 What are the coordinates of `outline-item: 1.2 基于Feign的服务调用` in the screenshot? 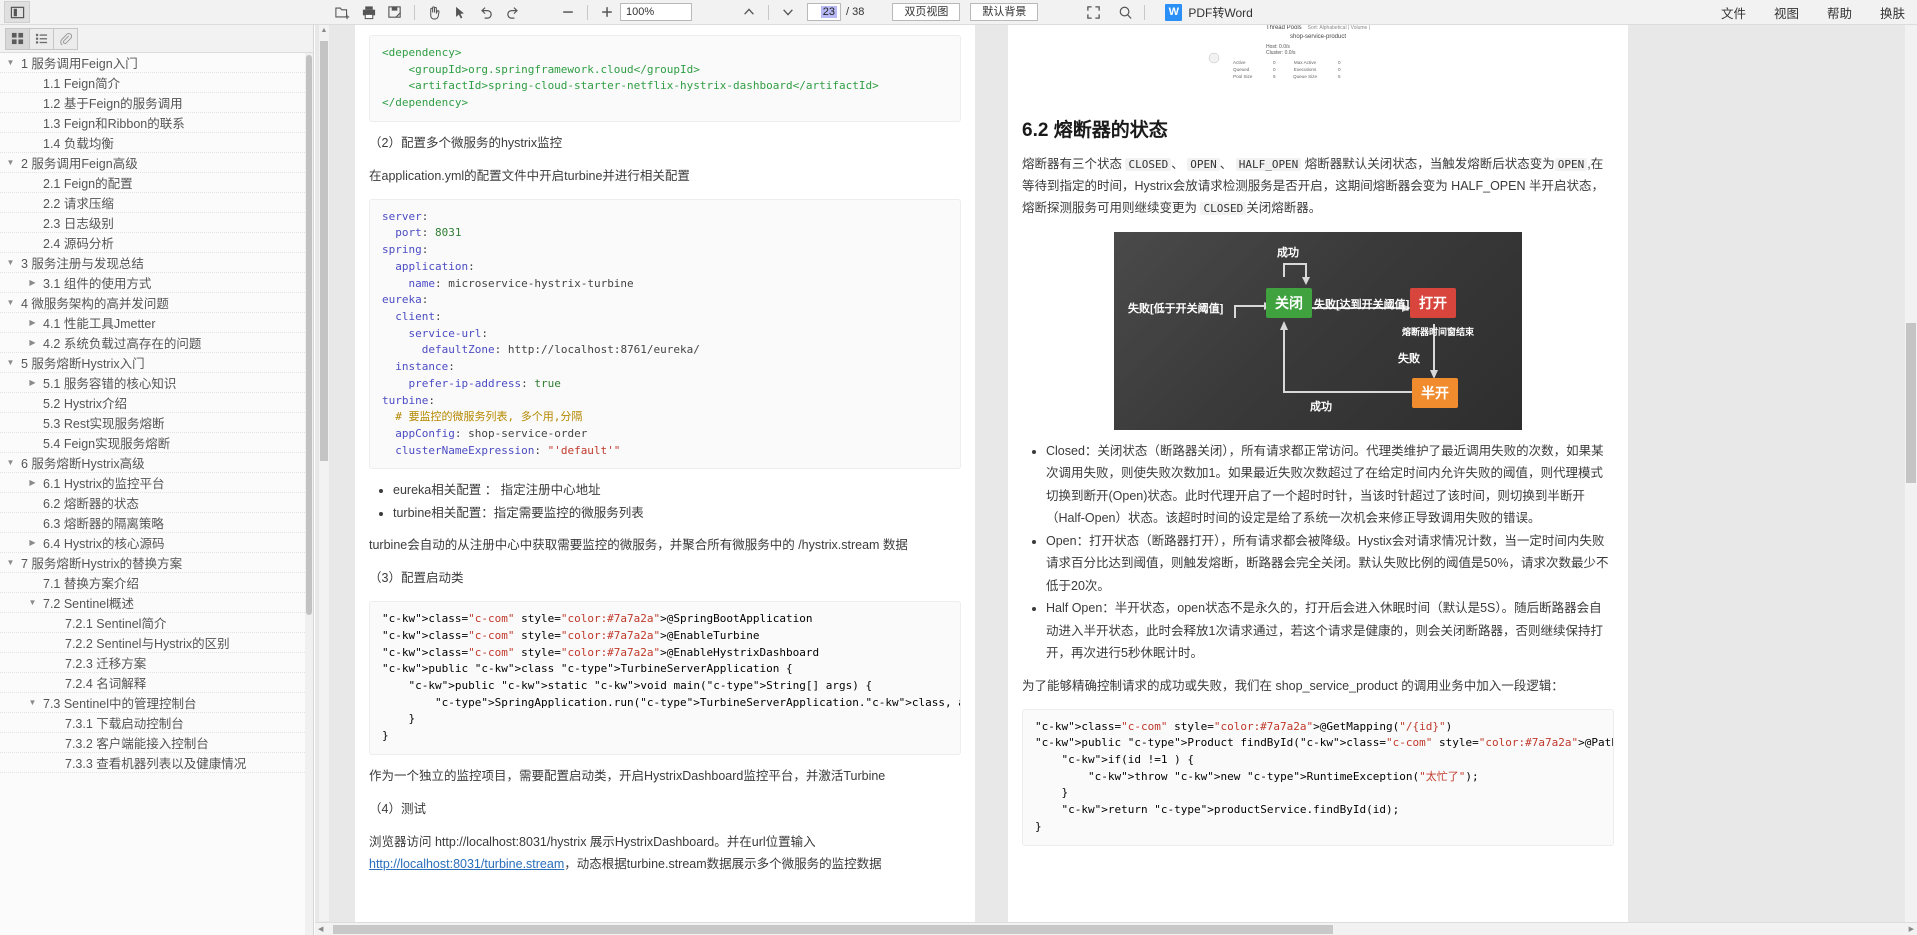 It's located at (152, 103).